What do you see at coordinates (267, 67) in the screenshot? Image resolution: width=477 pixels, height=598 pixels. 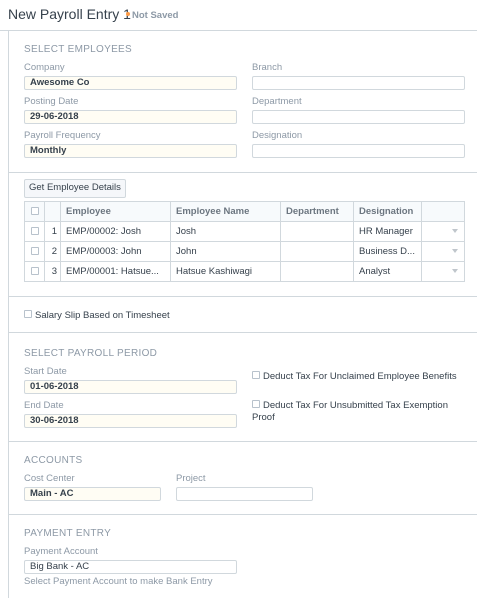 I see `branch-label: Branch` at bounding box center [267, 67].